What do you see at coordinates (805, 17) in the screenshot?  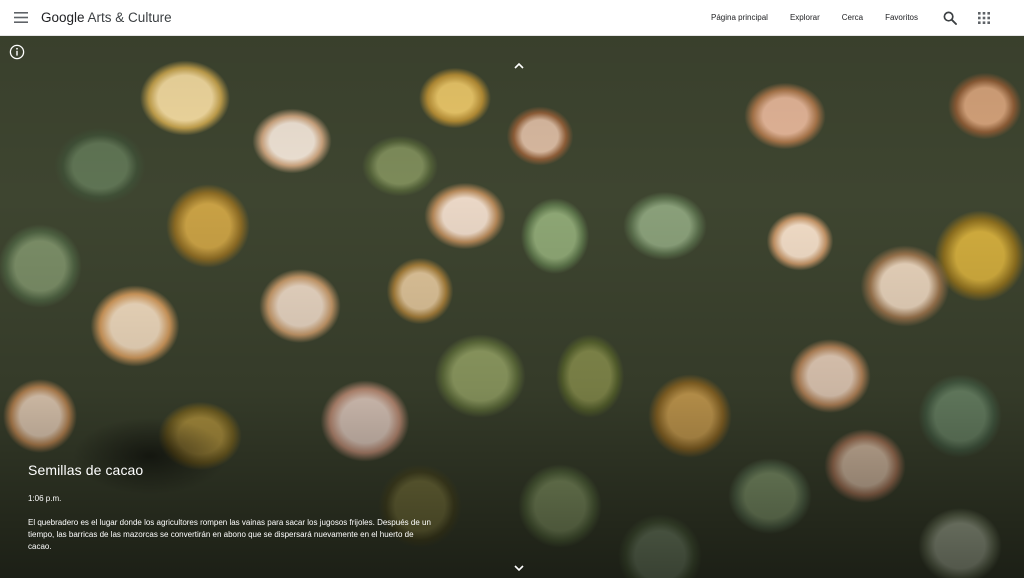 I see `nav-explore: Explorar` at bounding box center [805, 17].